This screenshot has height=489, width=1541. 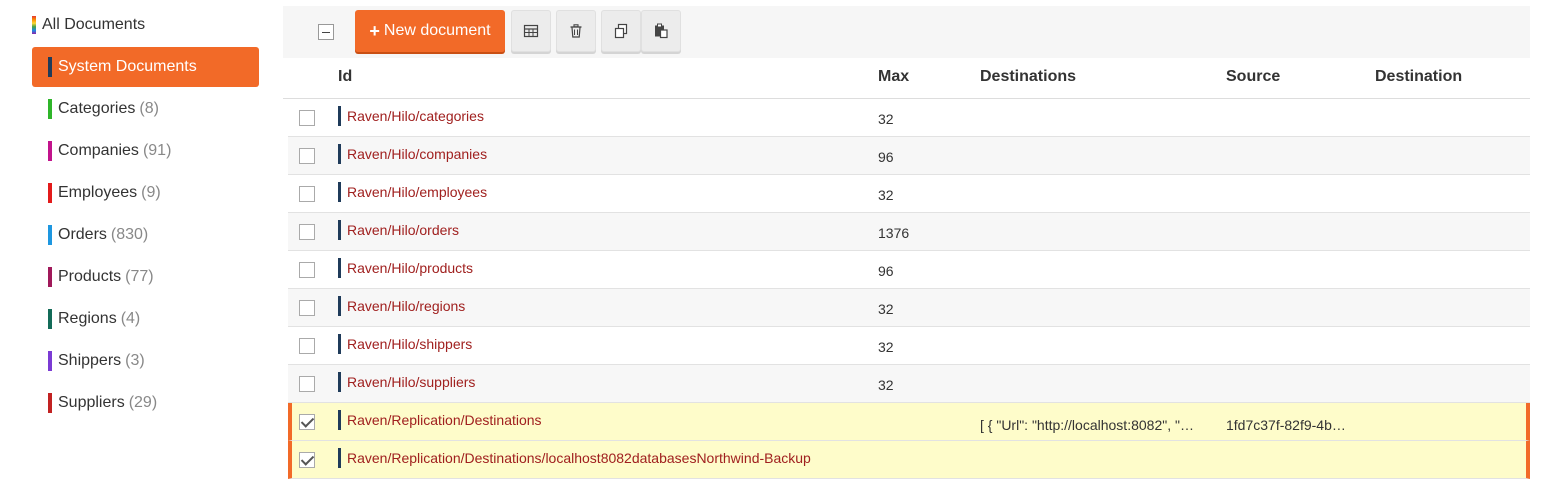 What do you see at coordinates (415, 116) in the screenshot?
I see `document-id-link: Raven/Hilo/categories` at bounding box center [415, 116].